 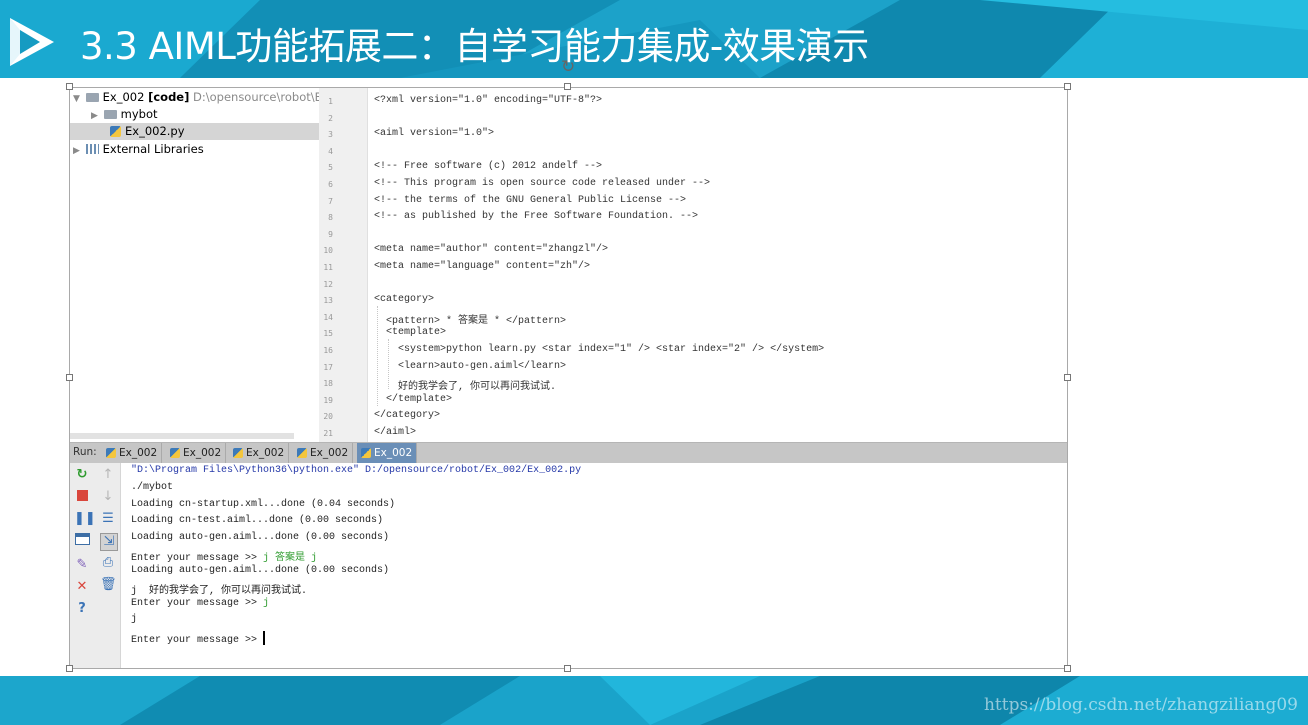 What do you see at coordinates (82, 609) in the screenshot?
I see `help-icon: ?` at bounding box center [82, 609].